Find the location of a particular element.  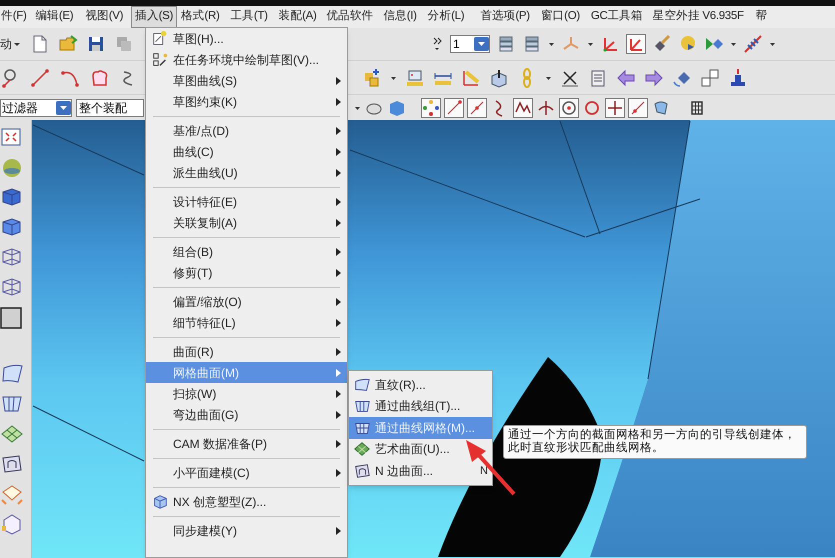

color-swatch-icon is located at coordinates (12, 318).